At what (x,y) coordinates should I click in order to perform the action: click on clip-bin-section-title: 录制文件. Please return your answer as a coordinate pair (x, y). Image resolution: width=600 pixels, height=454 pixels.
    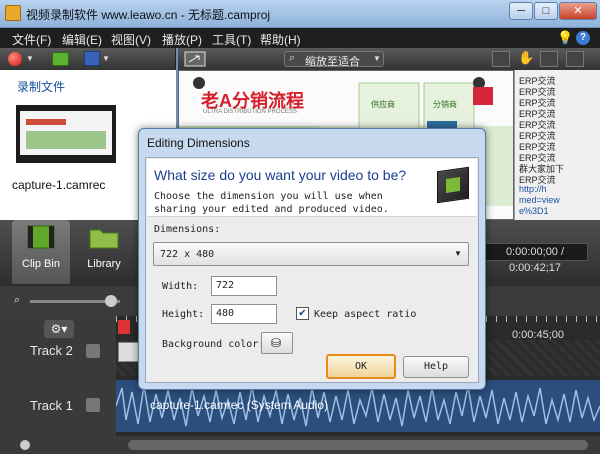
    Looking at the image, I should click on (41, 87).